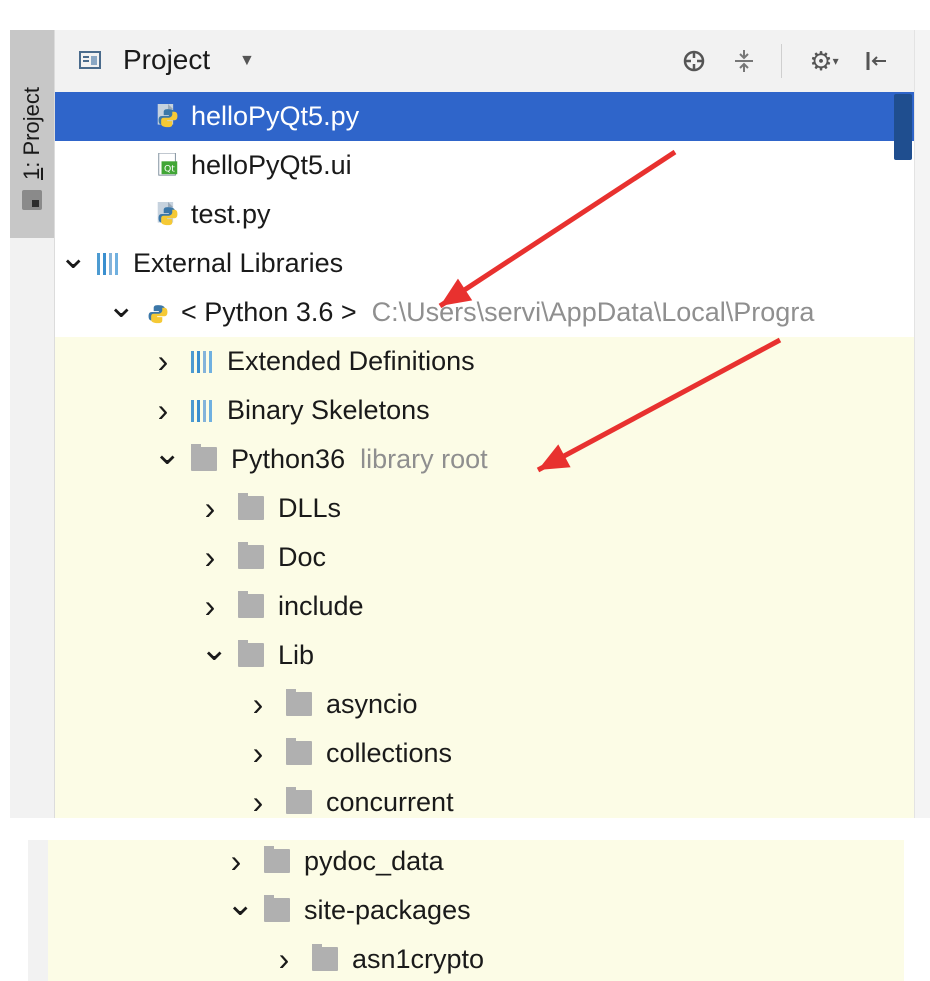 This screenshot has height=981, width=930. Describe the element at coordinates (374, 861) in the screenshot. I see `tree-item-label: pydoc_data` at that location.